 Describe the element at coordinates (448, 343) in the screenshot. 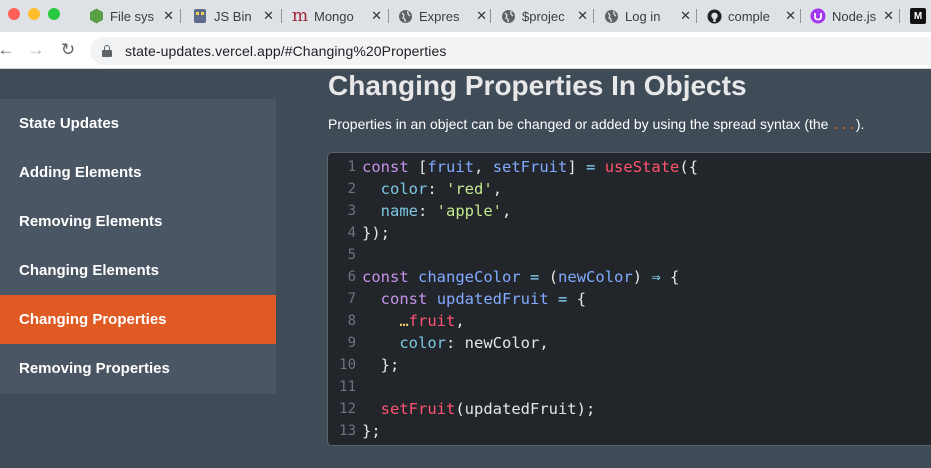

I see `code-line: 9 color: newColor,` at that location.